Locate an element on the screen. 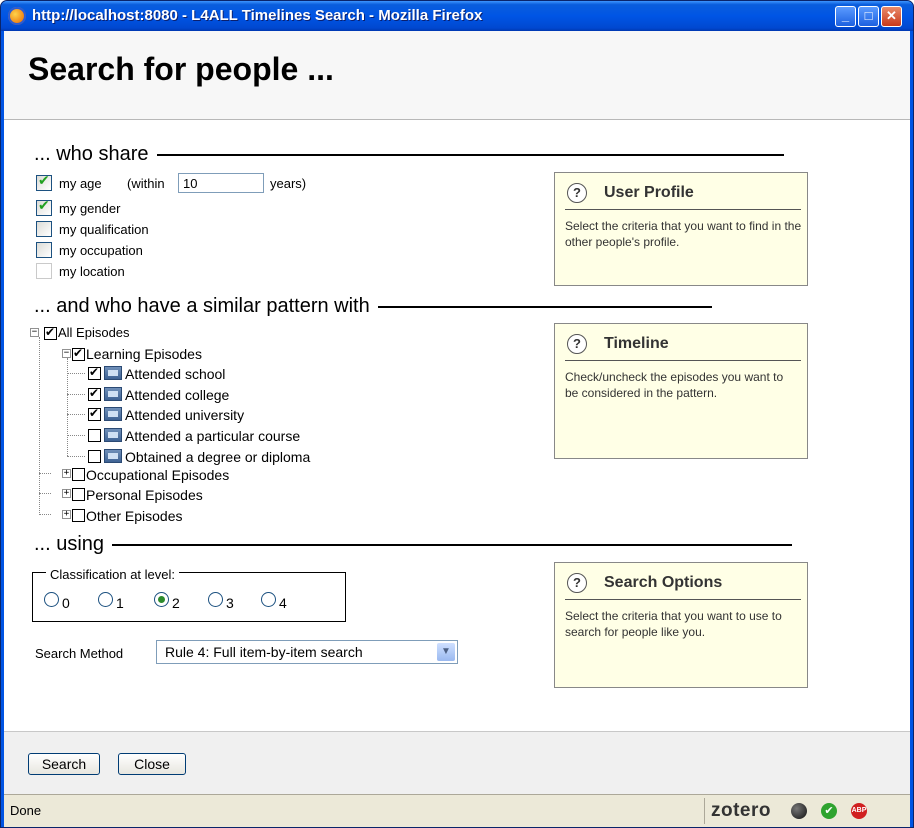  within-label: (within is located at coordinates (146, 183).